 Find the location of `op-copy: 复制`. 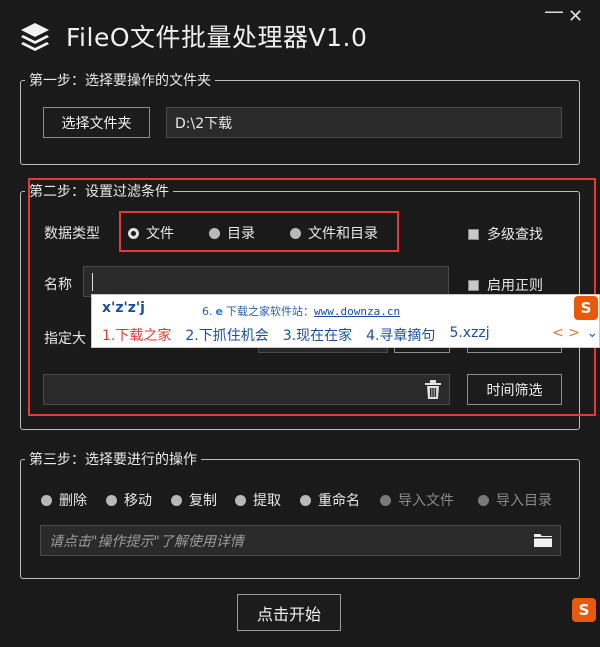

op-copy: 复制 is located at coordinates (194, 500).